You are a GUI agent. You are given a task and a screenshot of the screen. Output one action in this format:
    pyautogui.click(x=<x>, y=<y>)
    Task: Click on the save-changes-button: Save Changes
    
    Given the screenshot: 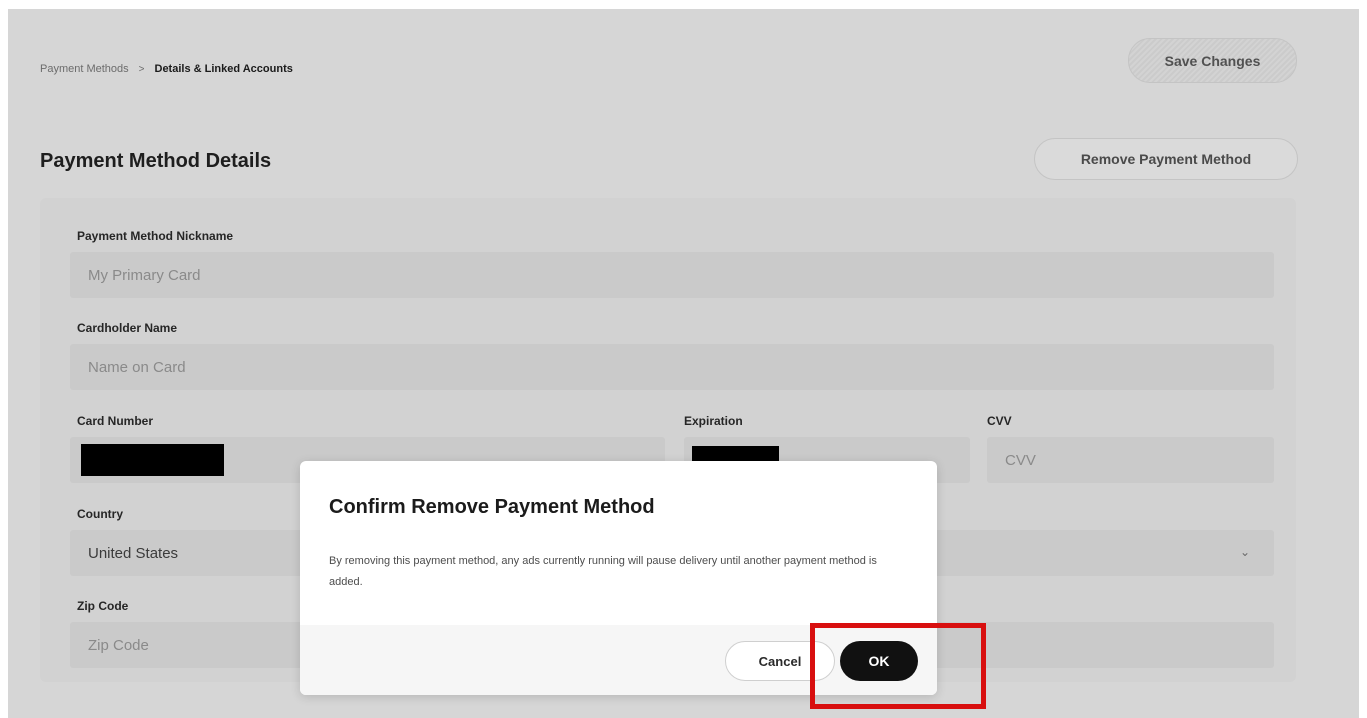 What is the action you would take?
    pyautogui.click(x=1212, y=60)
    